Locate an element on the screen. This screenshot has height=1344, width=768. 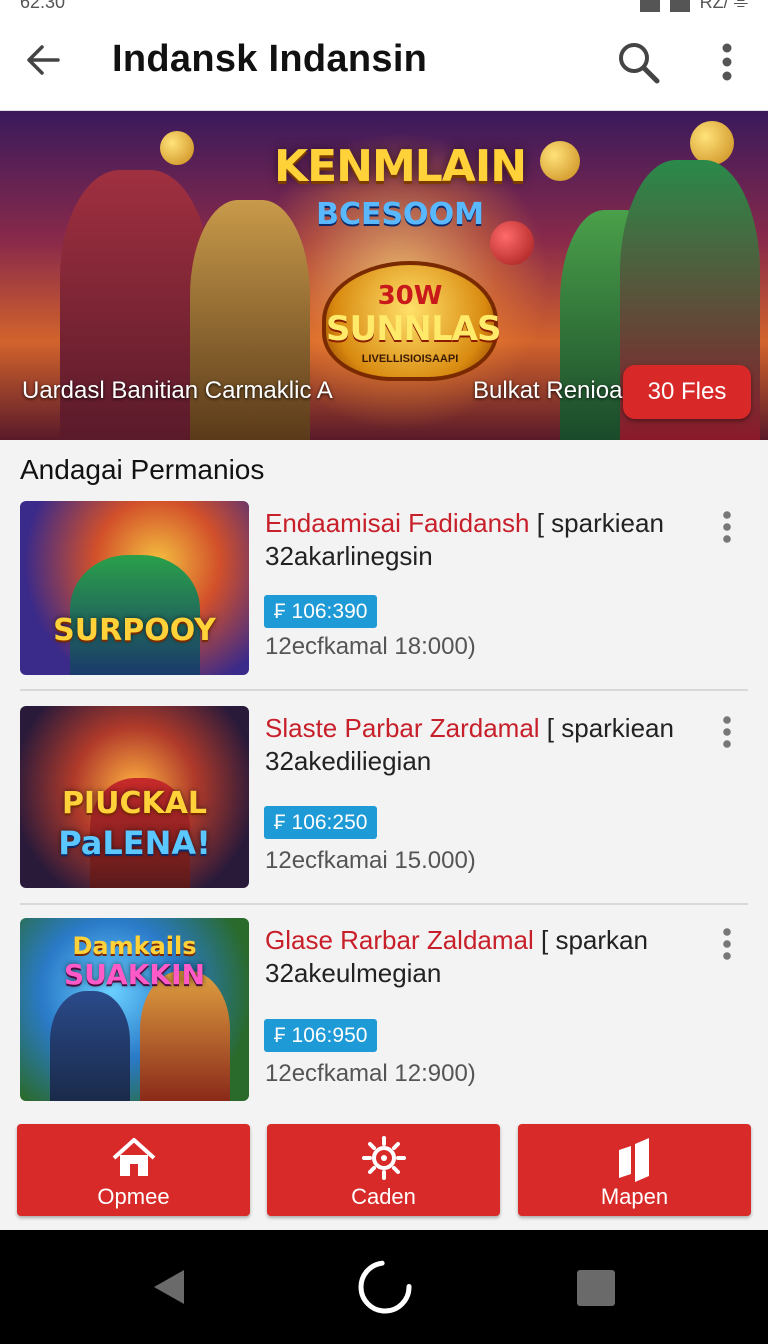
game-thumbnail: PIUCKAL PaLENA! is located at coordinates (134, 797).